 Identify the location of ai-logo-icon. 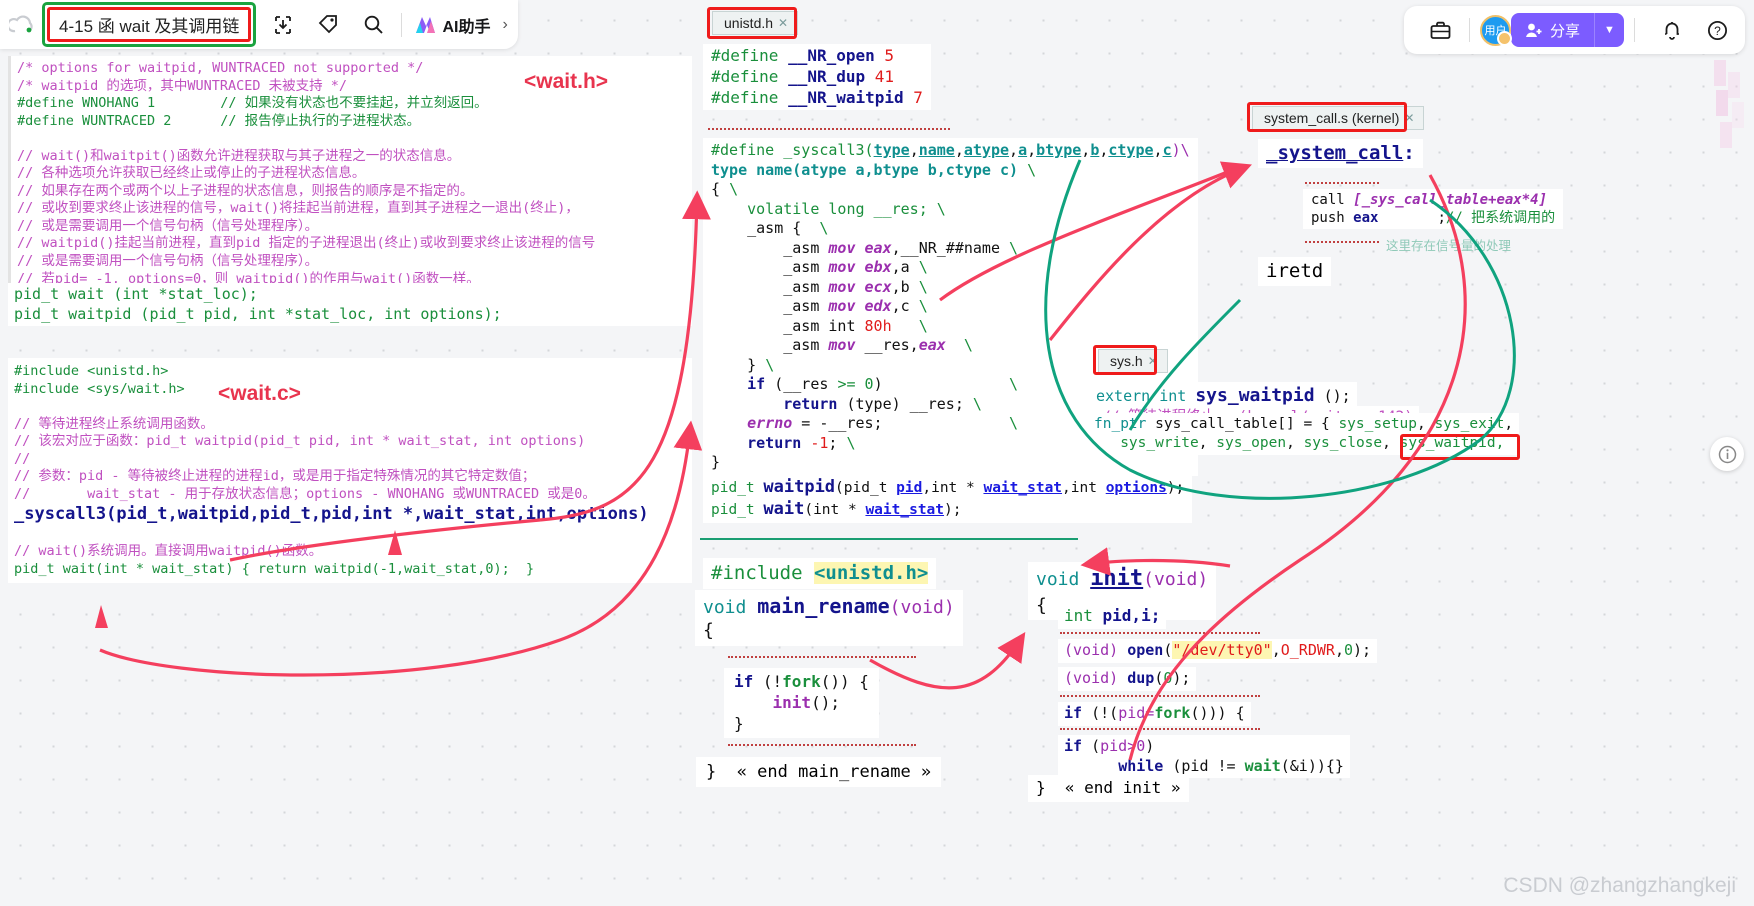
(426, 24).